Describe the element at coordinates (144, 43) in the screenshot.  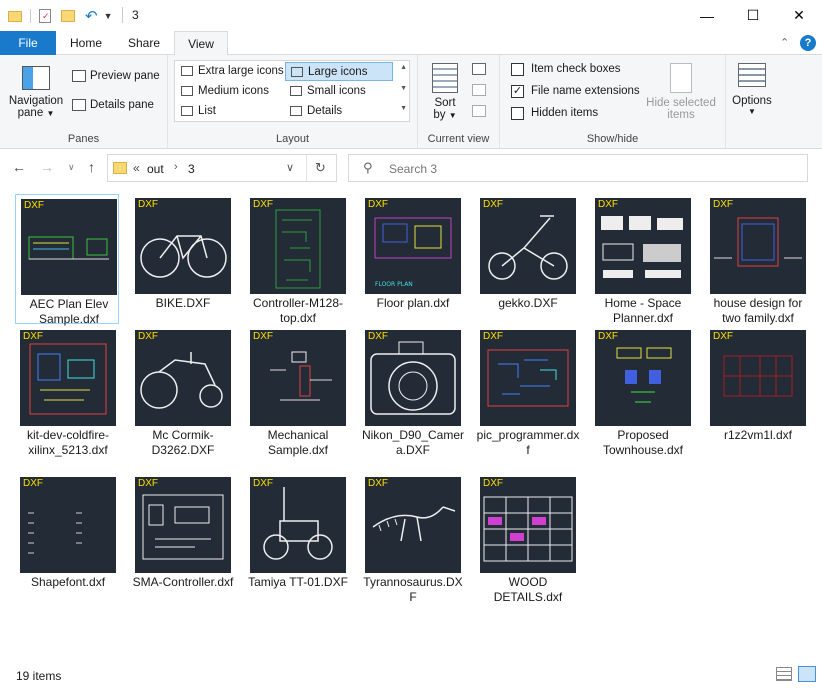
I see `tab-share: Share` at that location.